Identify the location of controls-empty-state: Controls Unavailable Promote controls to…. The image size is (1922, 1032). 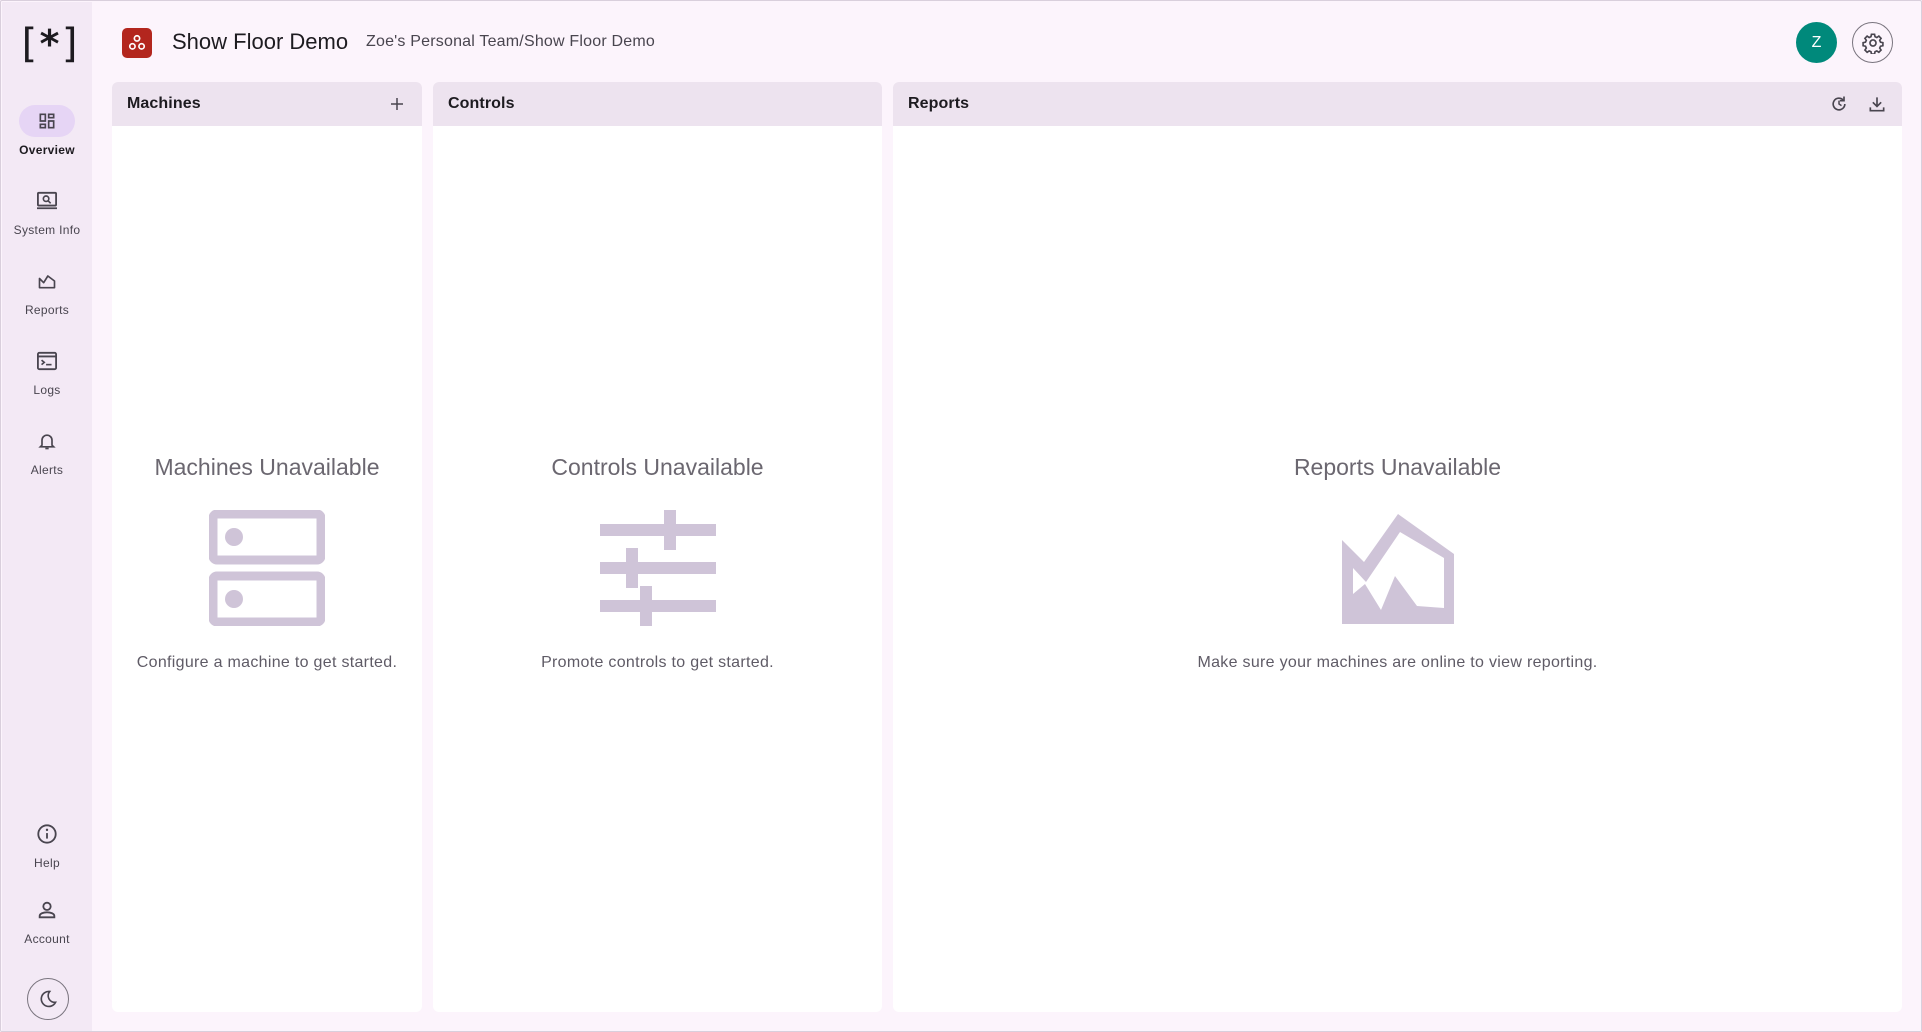
(657, 562).